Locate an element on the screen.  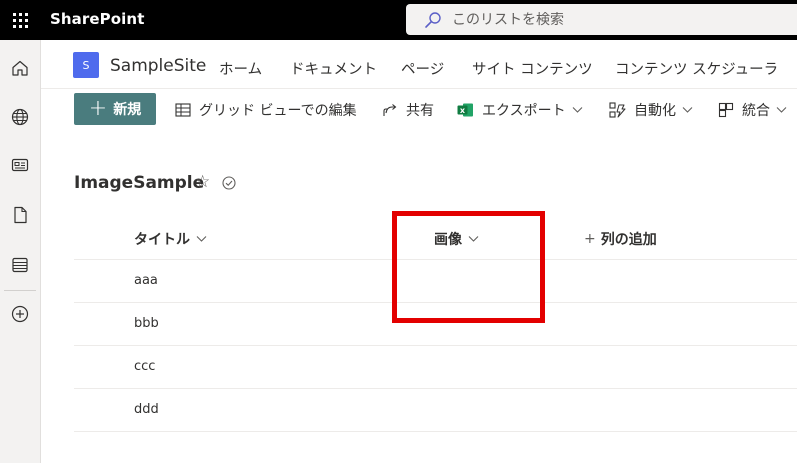
nav-item-home: ホーム is located at coordinates (240, 68).